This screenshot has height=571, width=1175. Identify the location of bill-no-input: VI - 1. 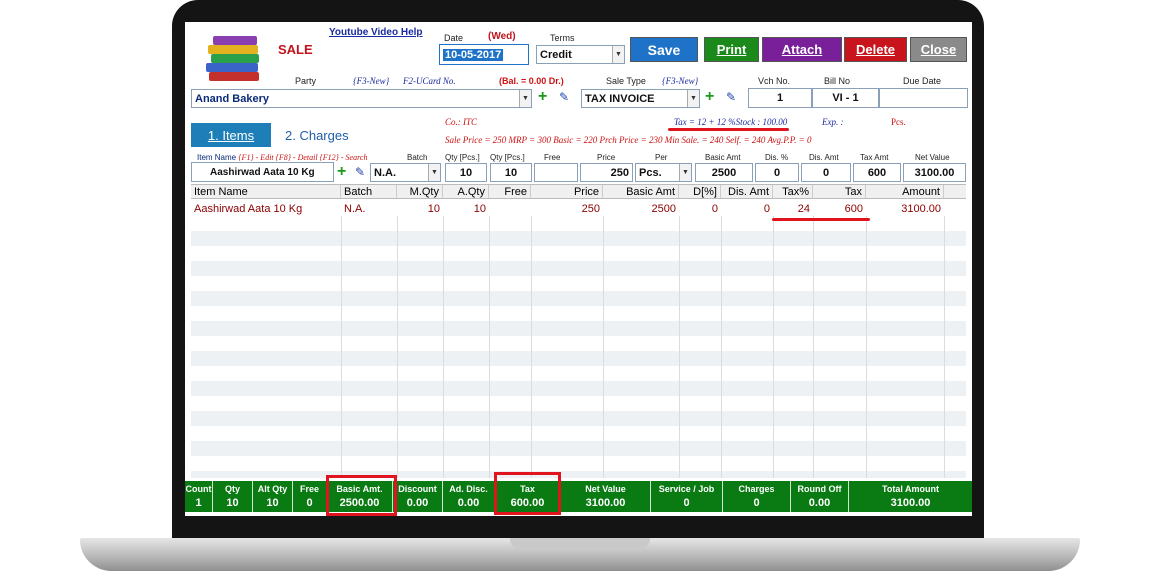
(845, 98).